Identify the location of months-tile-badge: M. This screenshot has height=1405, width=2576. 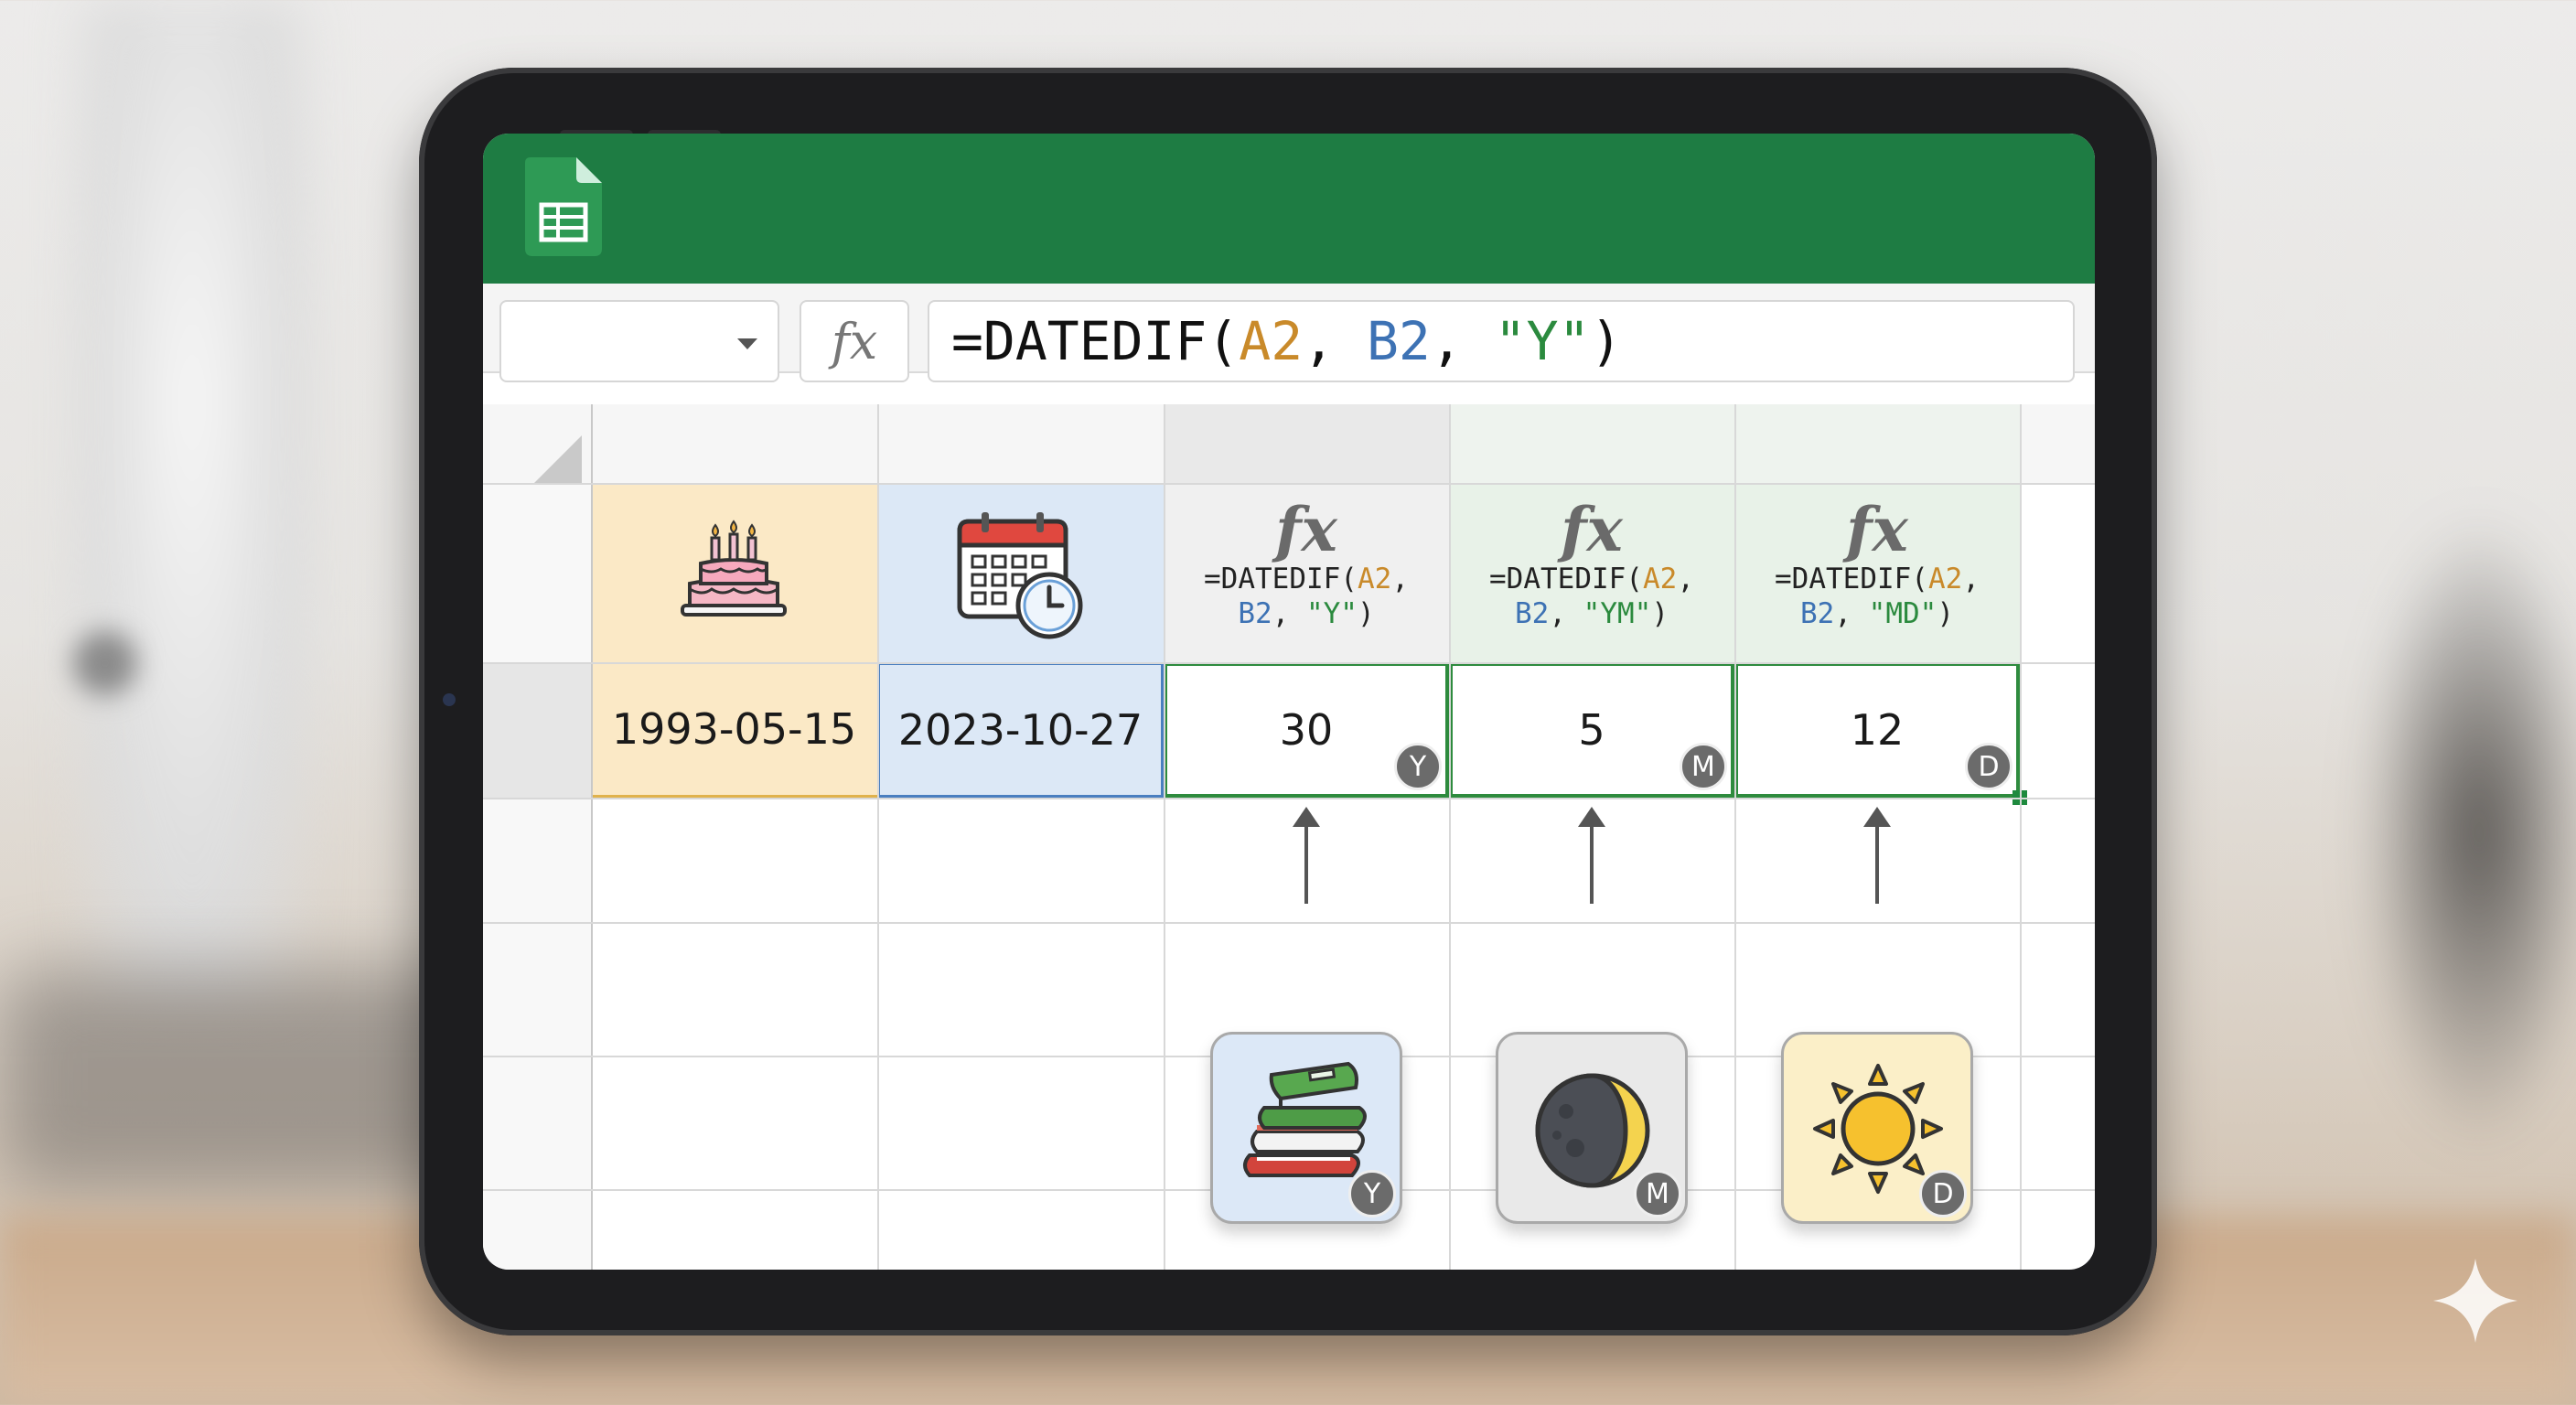
(1657, 1193).